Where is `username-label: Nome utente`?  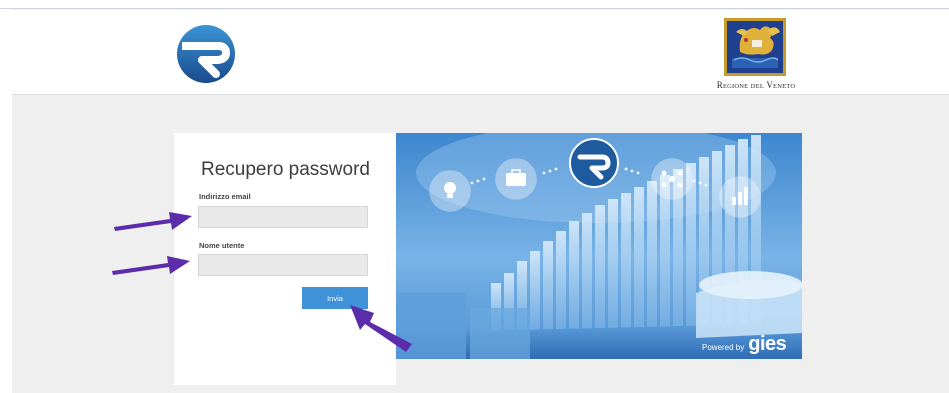 username-label: Nome utente is located at coordinates (222, 245).